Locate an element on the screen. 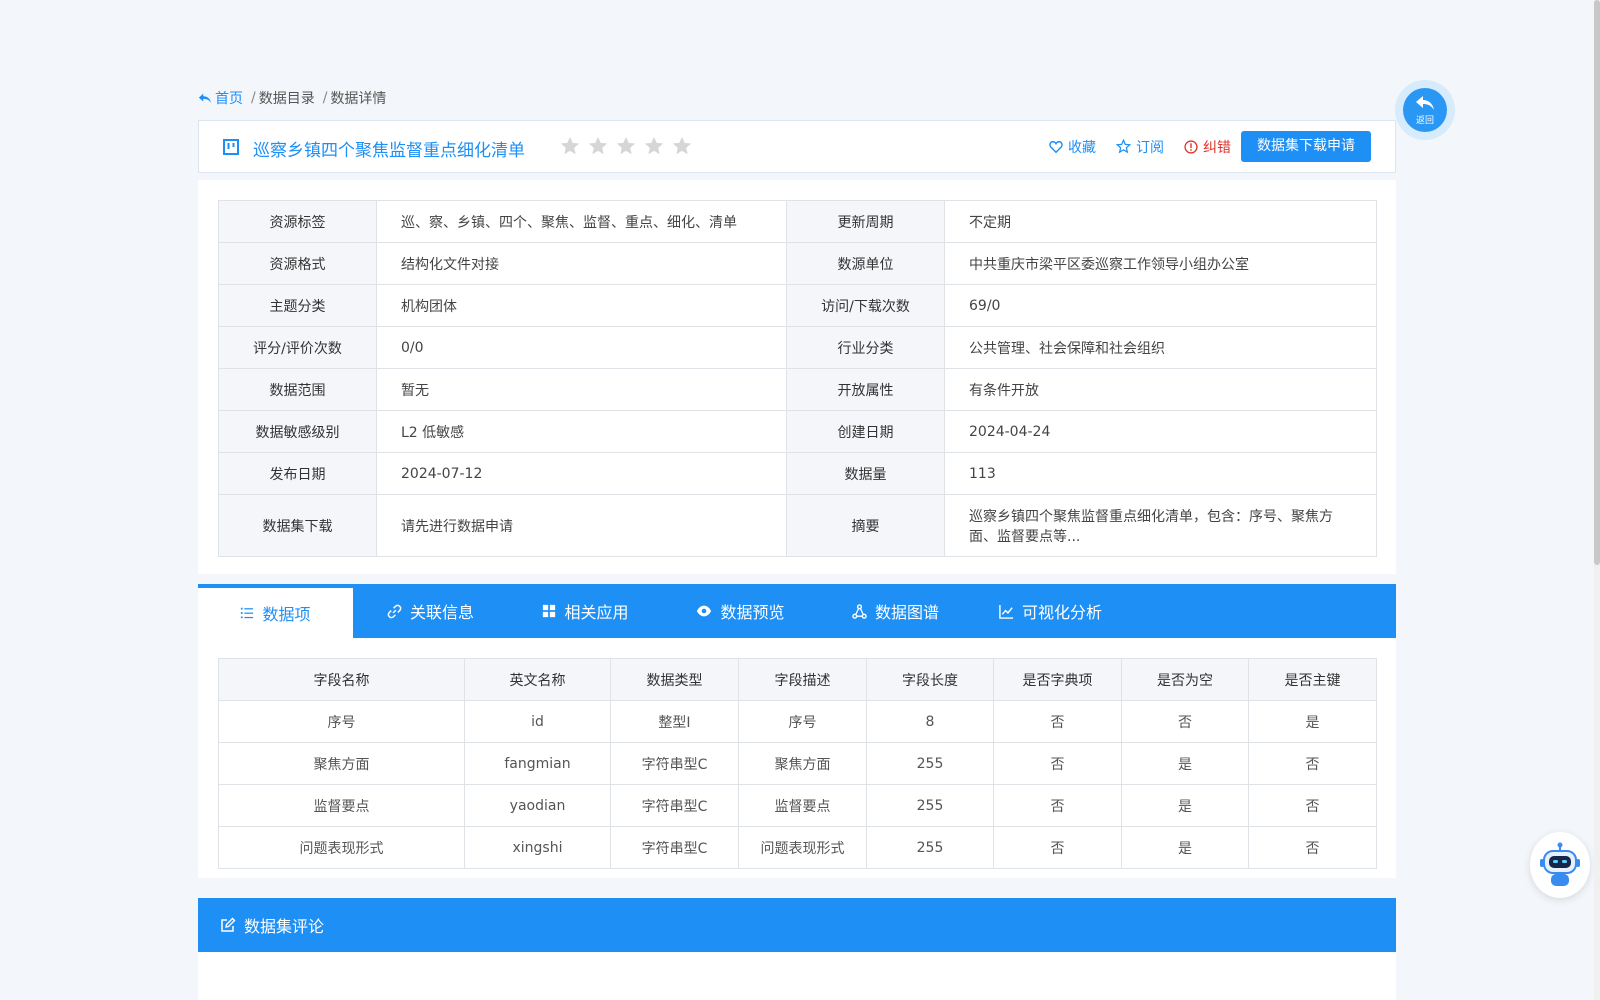  scrollbar-track is located at coordinates (1597, 500).